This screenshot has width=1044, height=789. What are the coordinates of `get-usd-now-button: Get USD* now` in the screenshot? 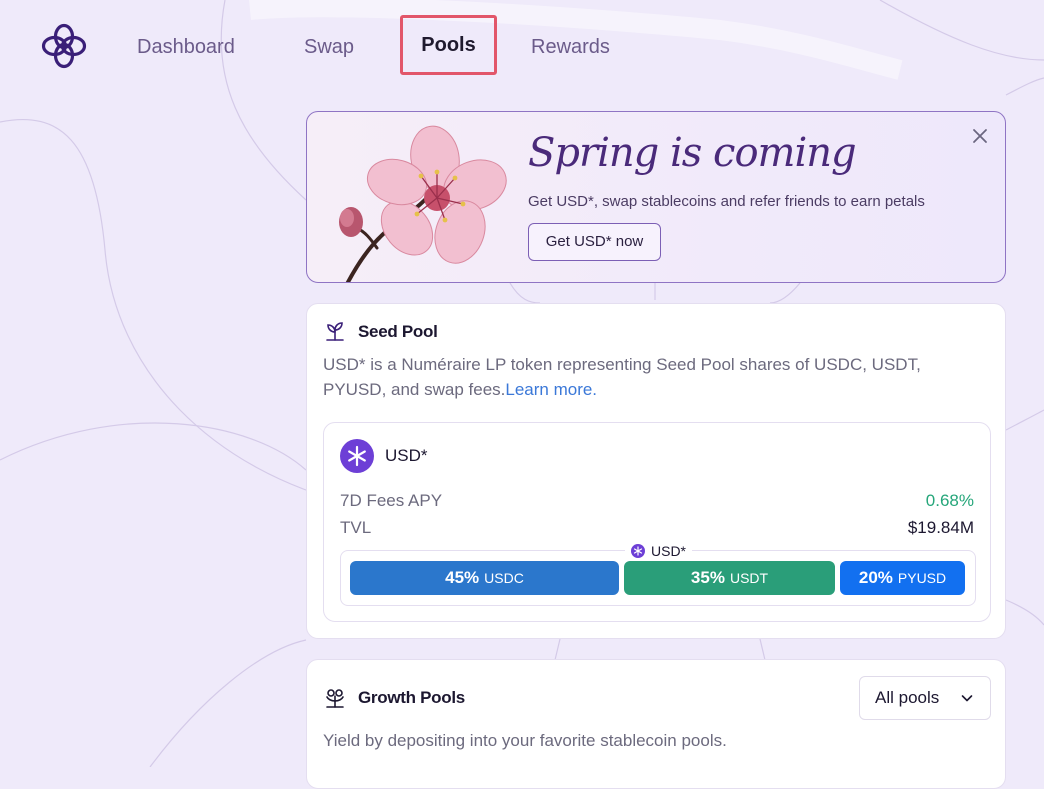 It's located at (594, 242).